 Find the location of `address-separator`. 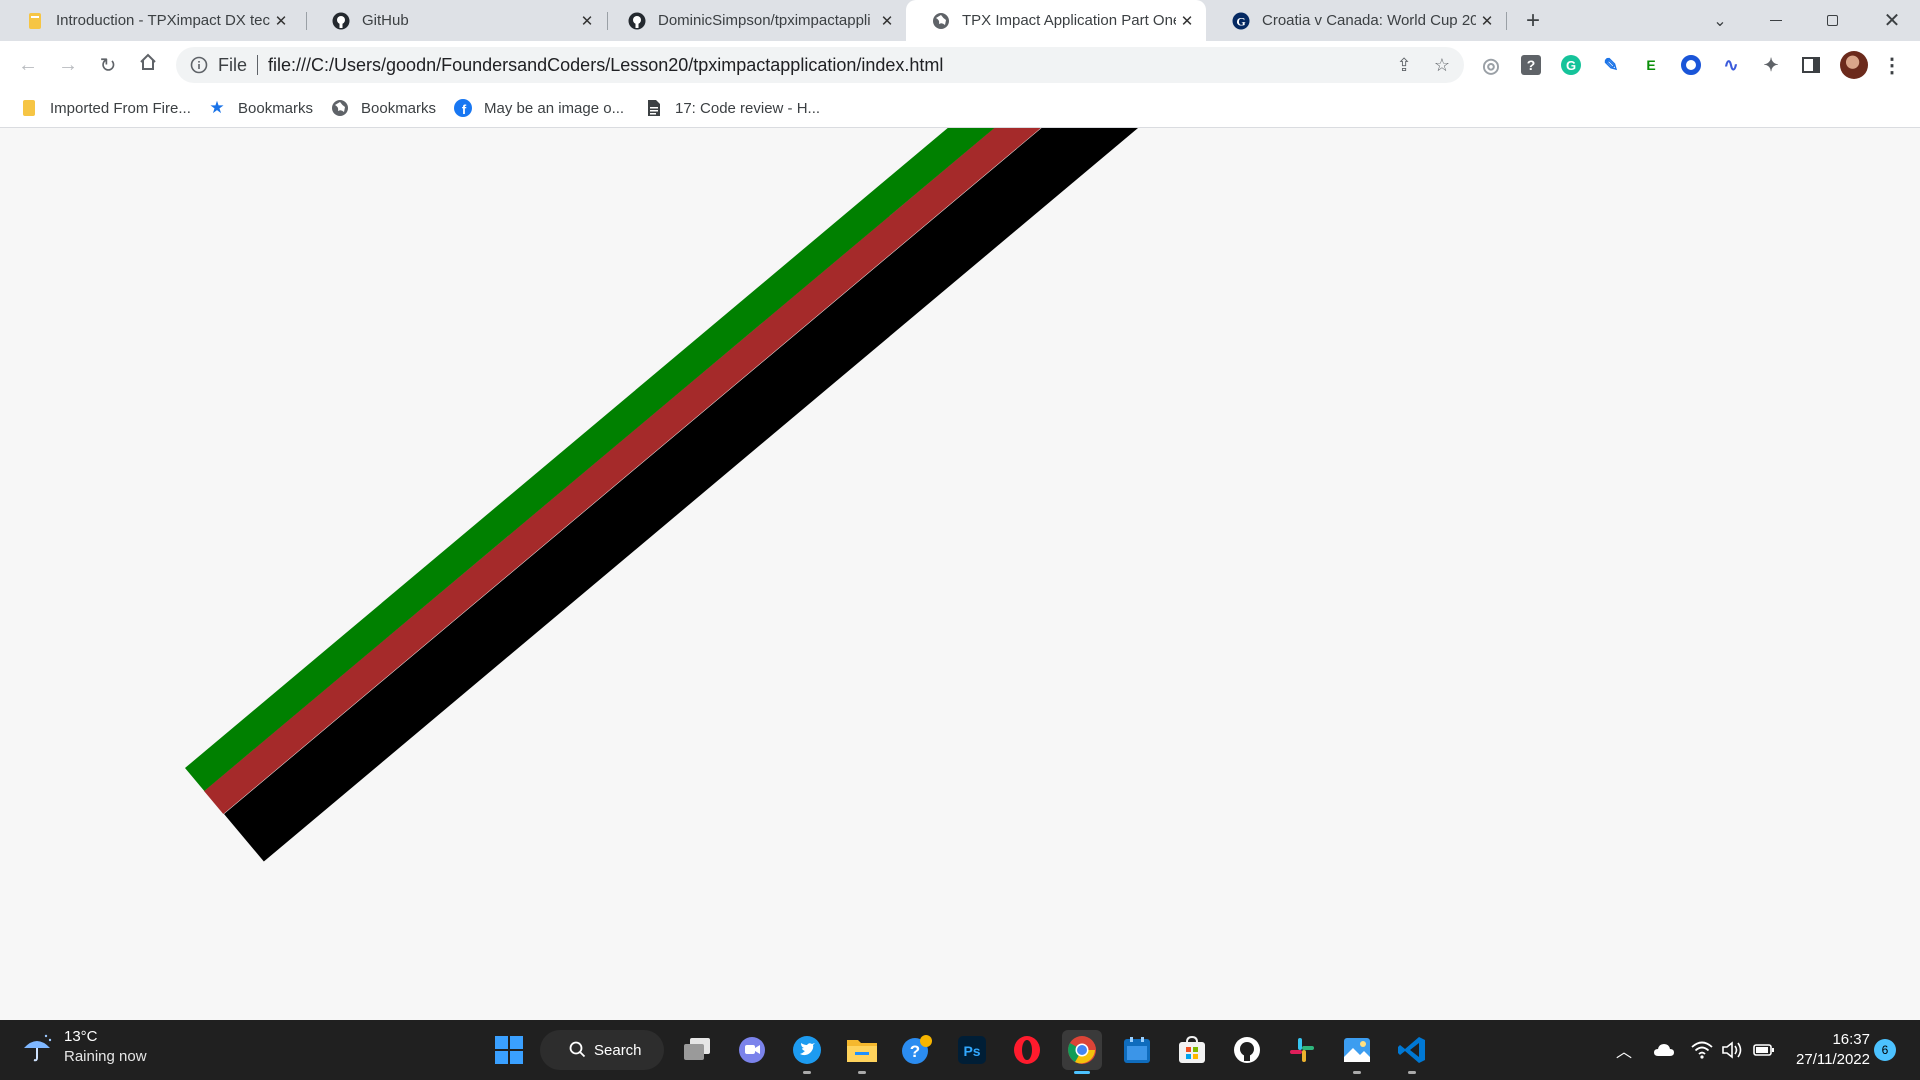

address-separator is located at coordinates (258, 65).